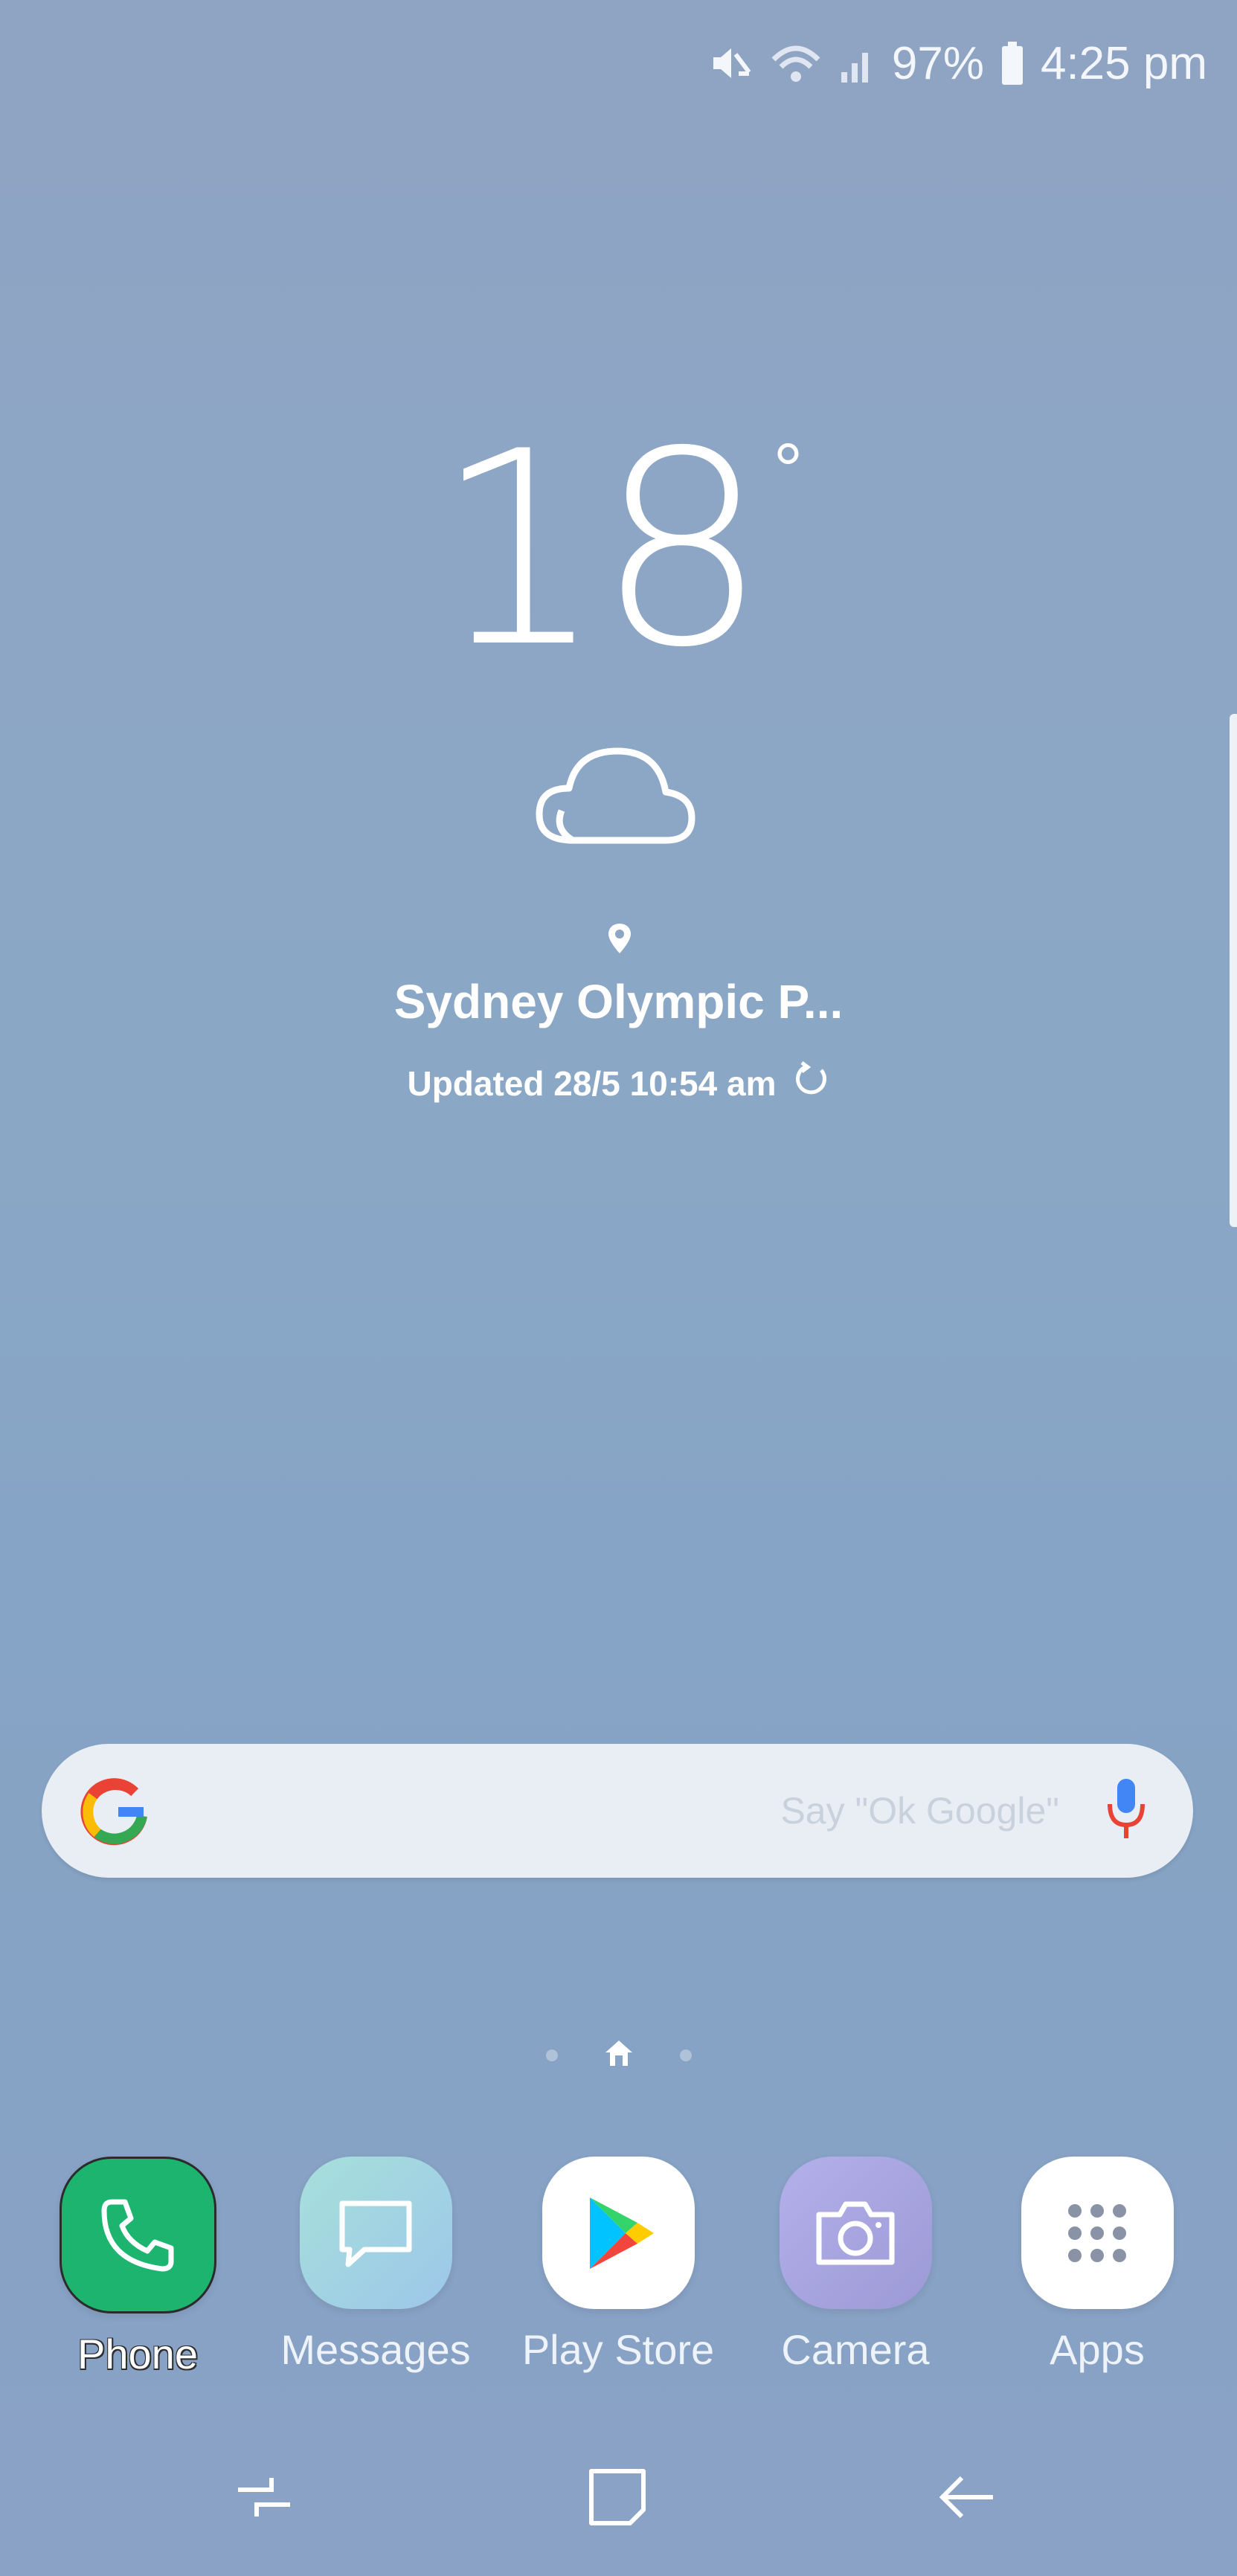  What do you see at coordinates (856, 63) in the screenshot?
I see `signal-icon` at bounding box center [856, 63].